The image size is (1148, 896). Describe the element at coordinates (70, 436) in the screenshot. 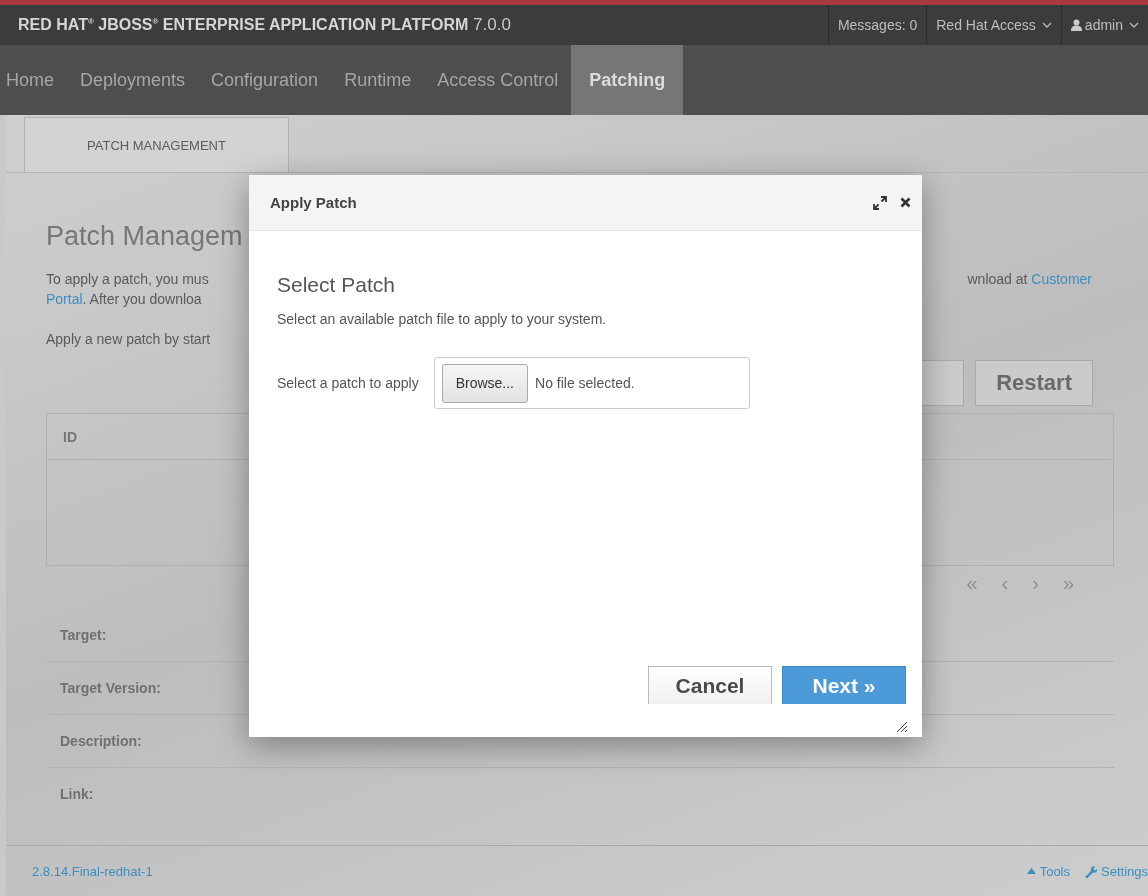

I see `column-header: ID` at that location.